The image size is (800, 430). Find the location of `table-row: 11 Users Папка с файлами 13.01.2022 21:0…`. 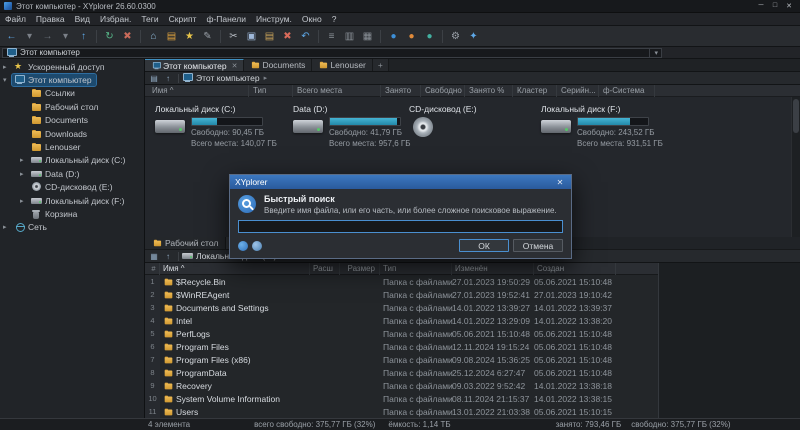

table-row: 11 Users Папка с файлами 13.01.2022 21:0… is located at coordinates (401, 411).